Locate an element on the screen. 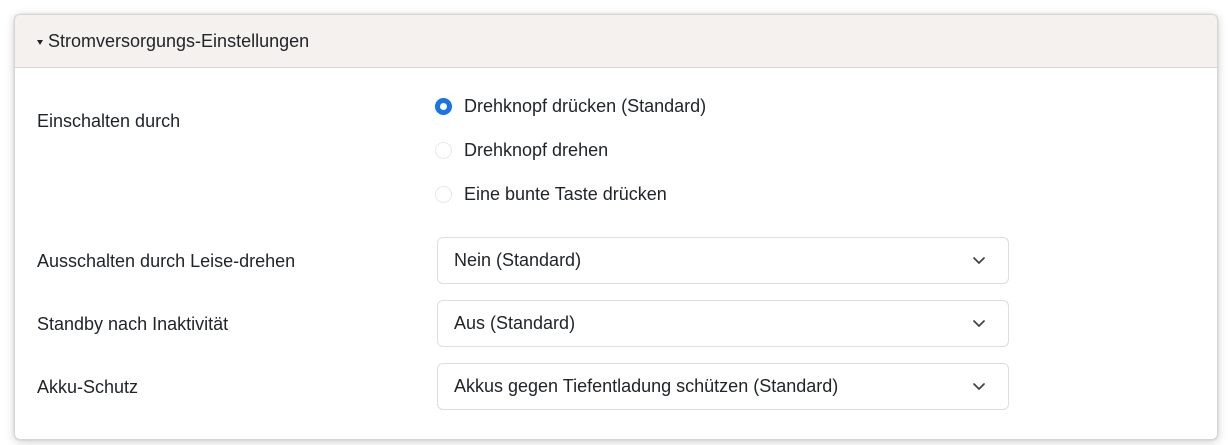  radio-label: Drehknopf drücken (Standard) is located at coordinates (585, 105).